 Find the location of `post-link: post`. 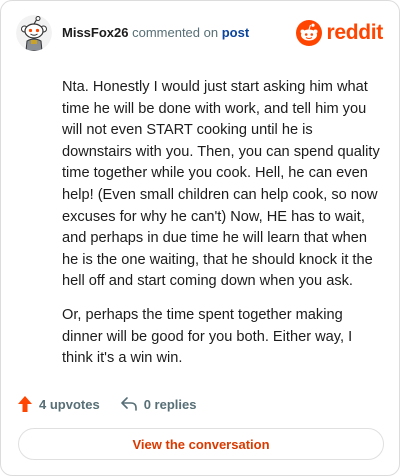

post-link: post is located at coordinates (235, 32).